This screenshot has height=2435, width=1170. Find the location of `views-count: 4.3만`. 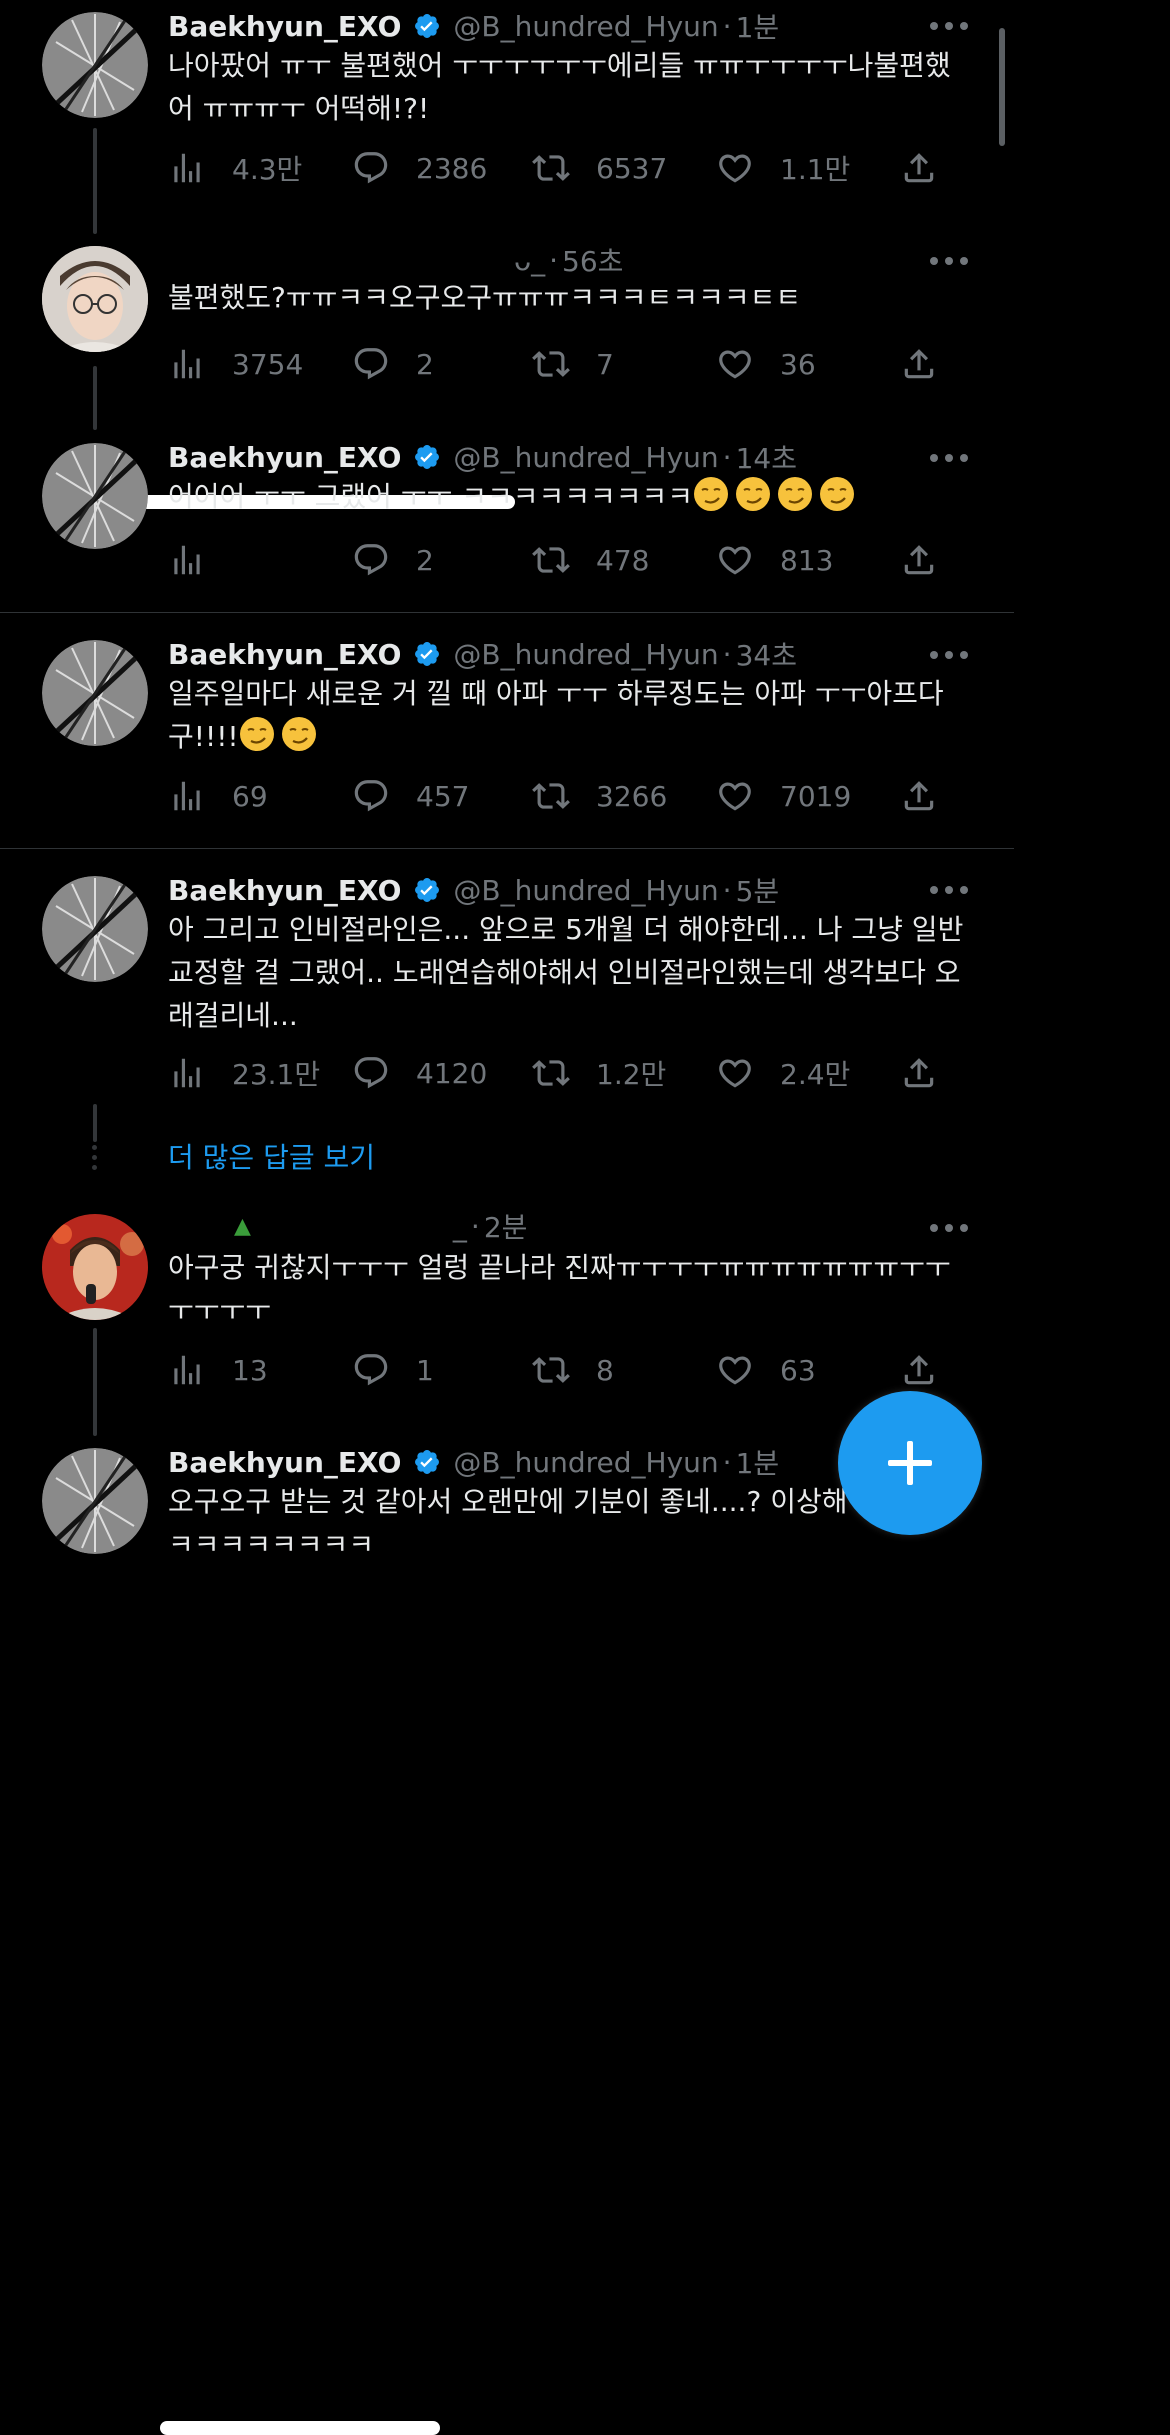

views-count: 4.3만 is located at coordinates (267, 169).